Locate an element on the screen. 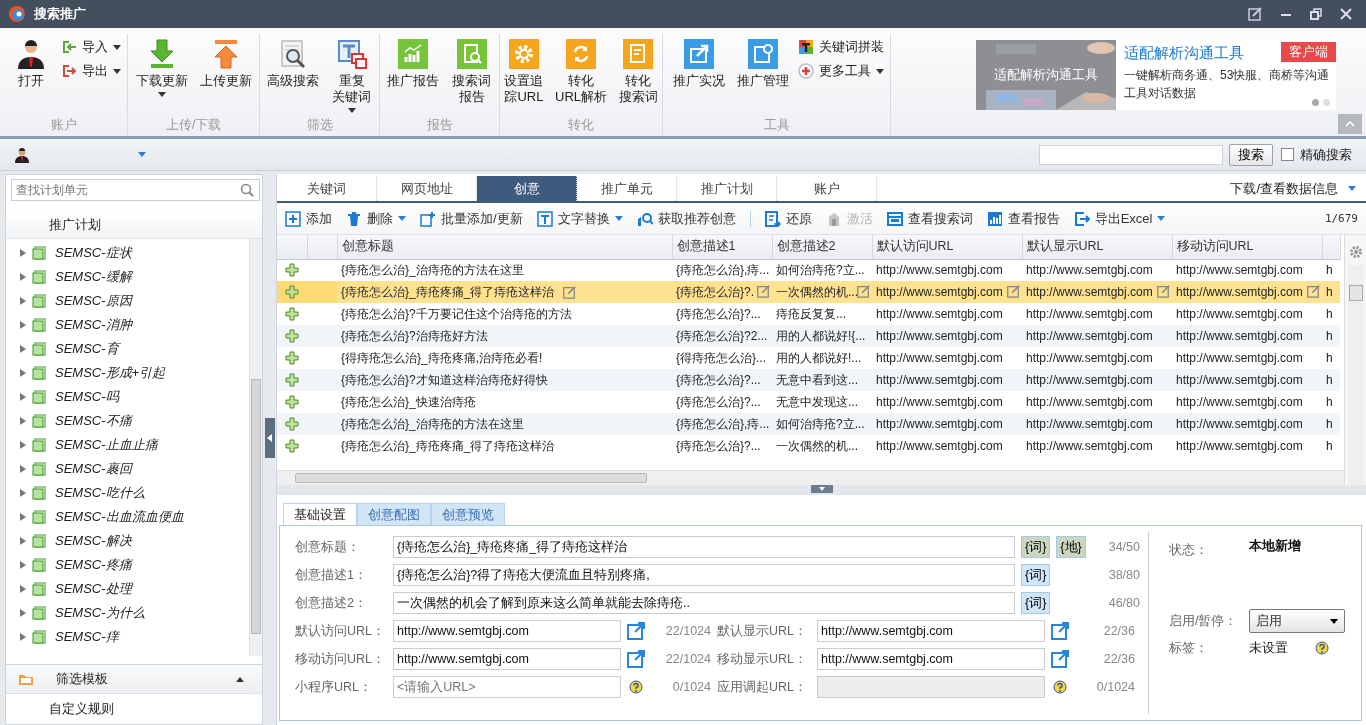 The height and width of the screenshot is (725, 1366). ribbon-button: 上传更新 is located at coordinates (225, 77).